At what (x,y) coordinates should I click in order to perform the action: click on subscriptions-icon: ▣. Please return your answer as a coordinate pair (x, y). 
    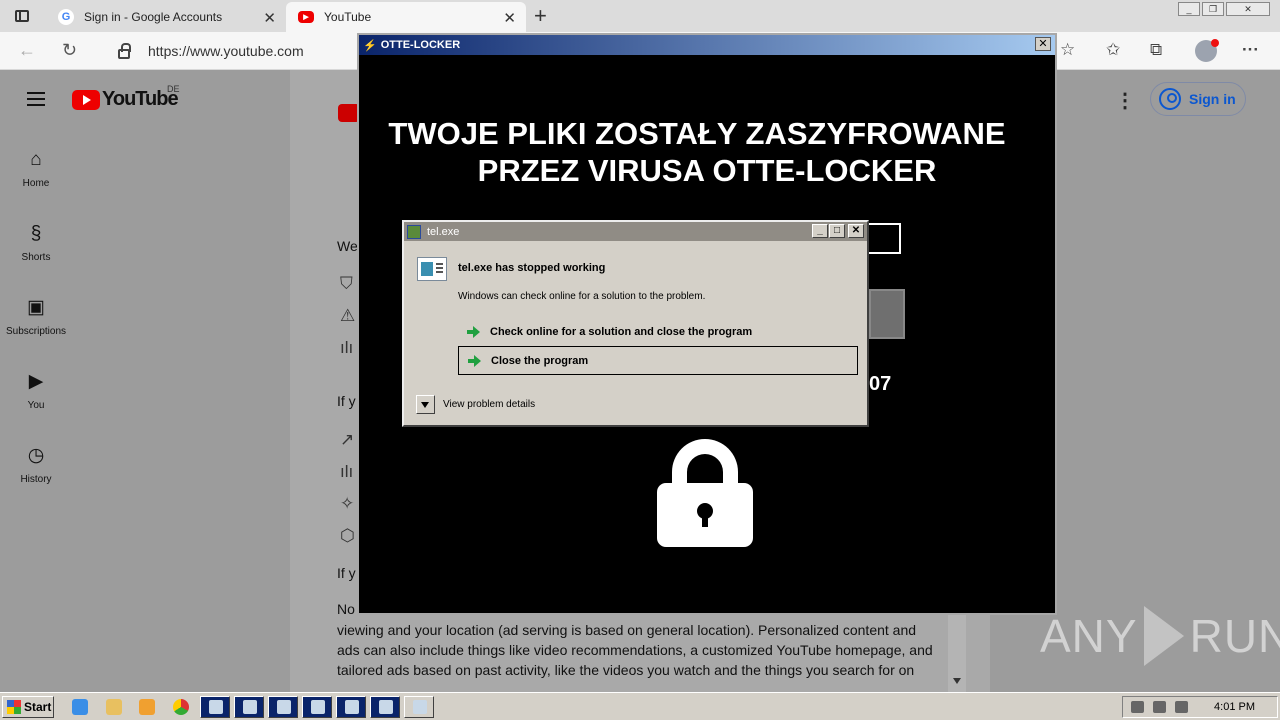
    Looking at the image, I should click on (36, 307).